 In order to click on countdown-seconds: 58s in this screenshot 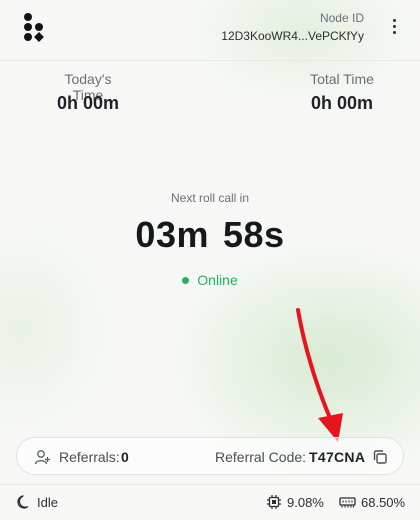, I will do `click(253, 234)`.